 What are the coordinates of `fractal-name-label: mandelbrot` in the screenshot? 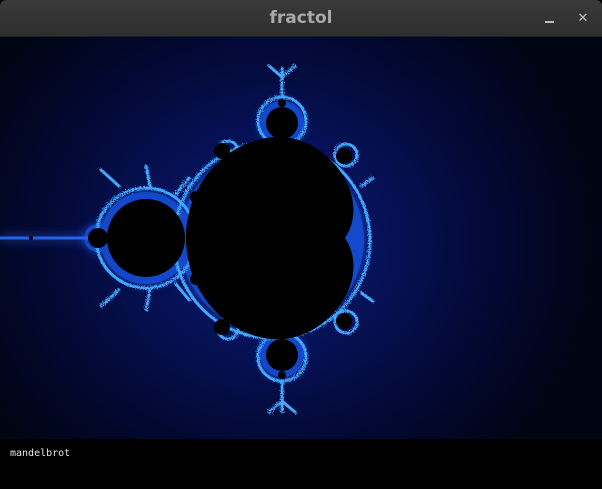 It's located at (40, 453).